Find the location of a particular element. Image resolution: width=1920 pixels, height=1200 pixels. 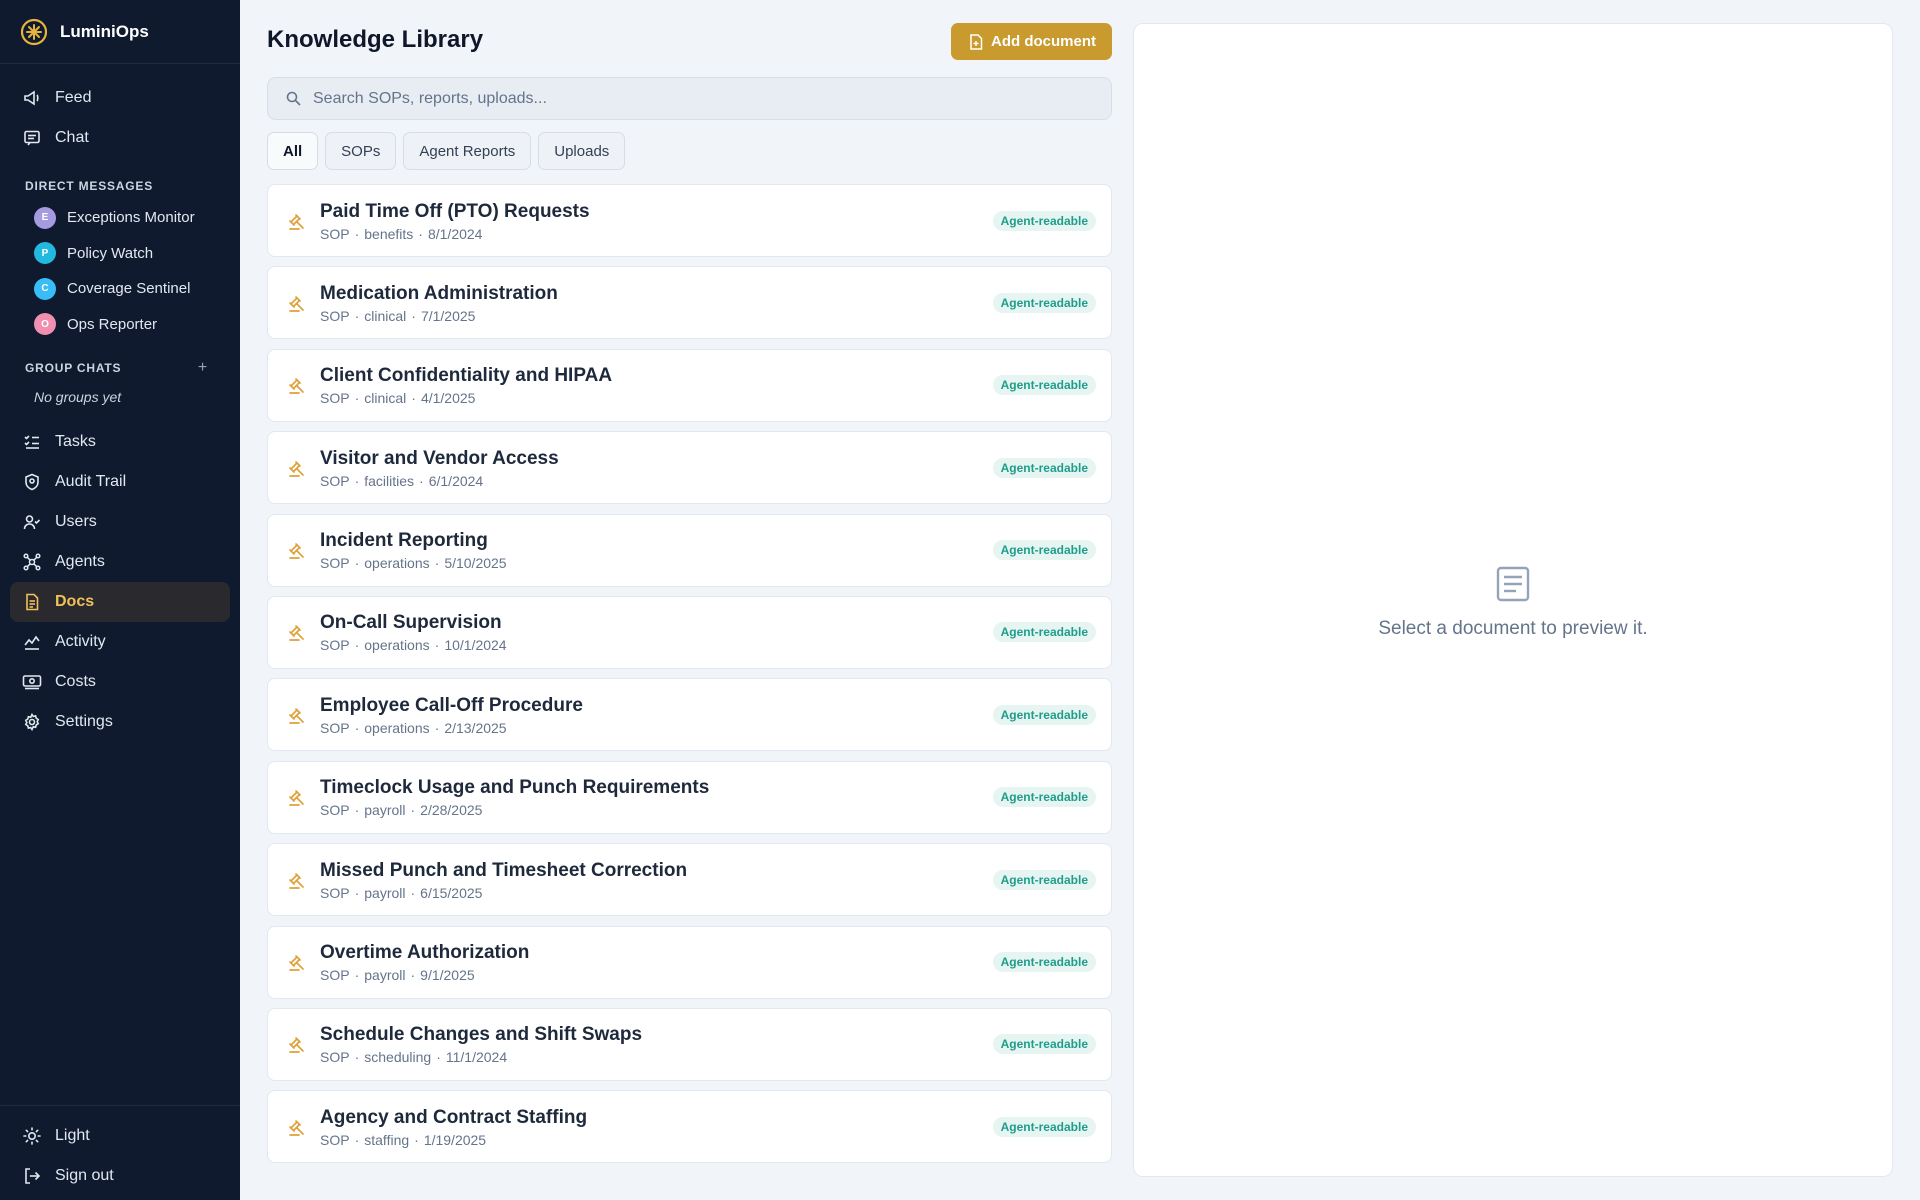

document-category: facilities is located at coordinates (389, 480).